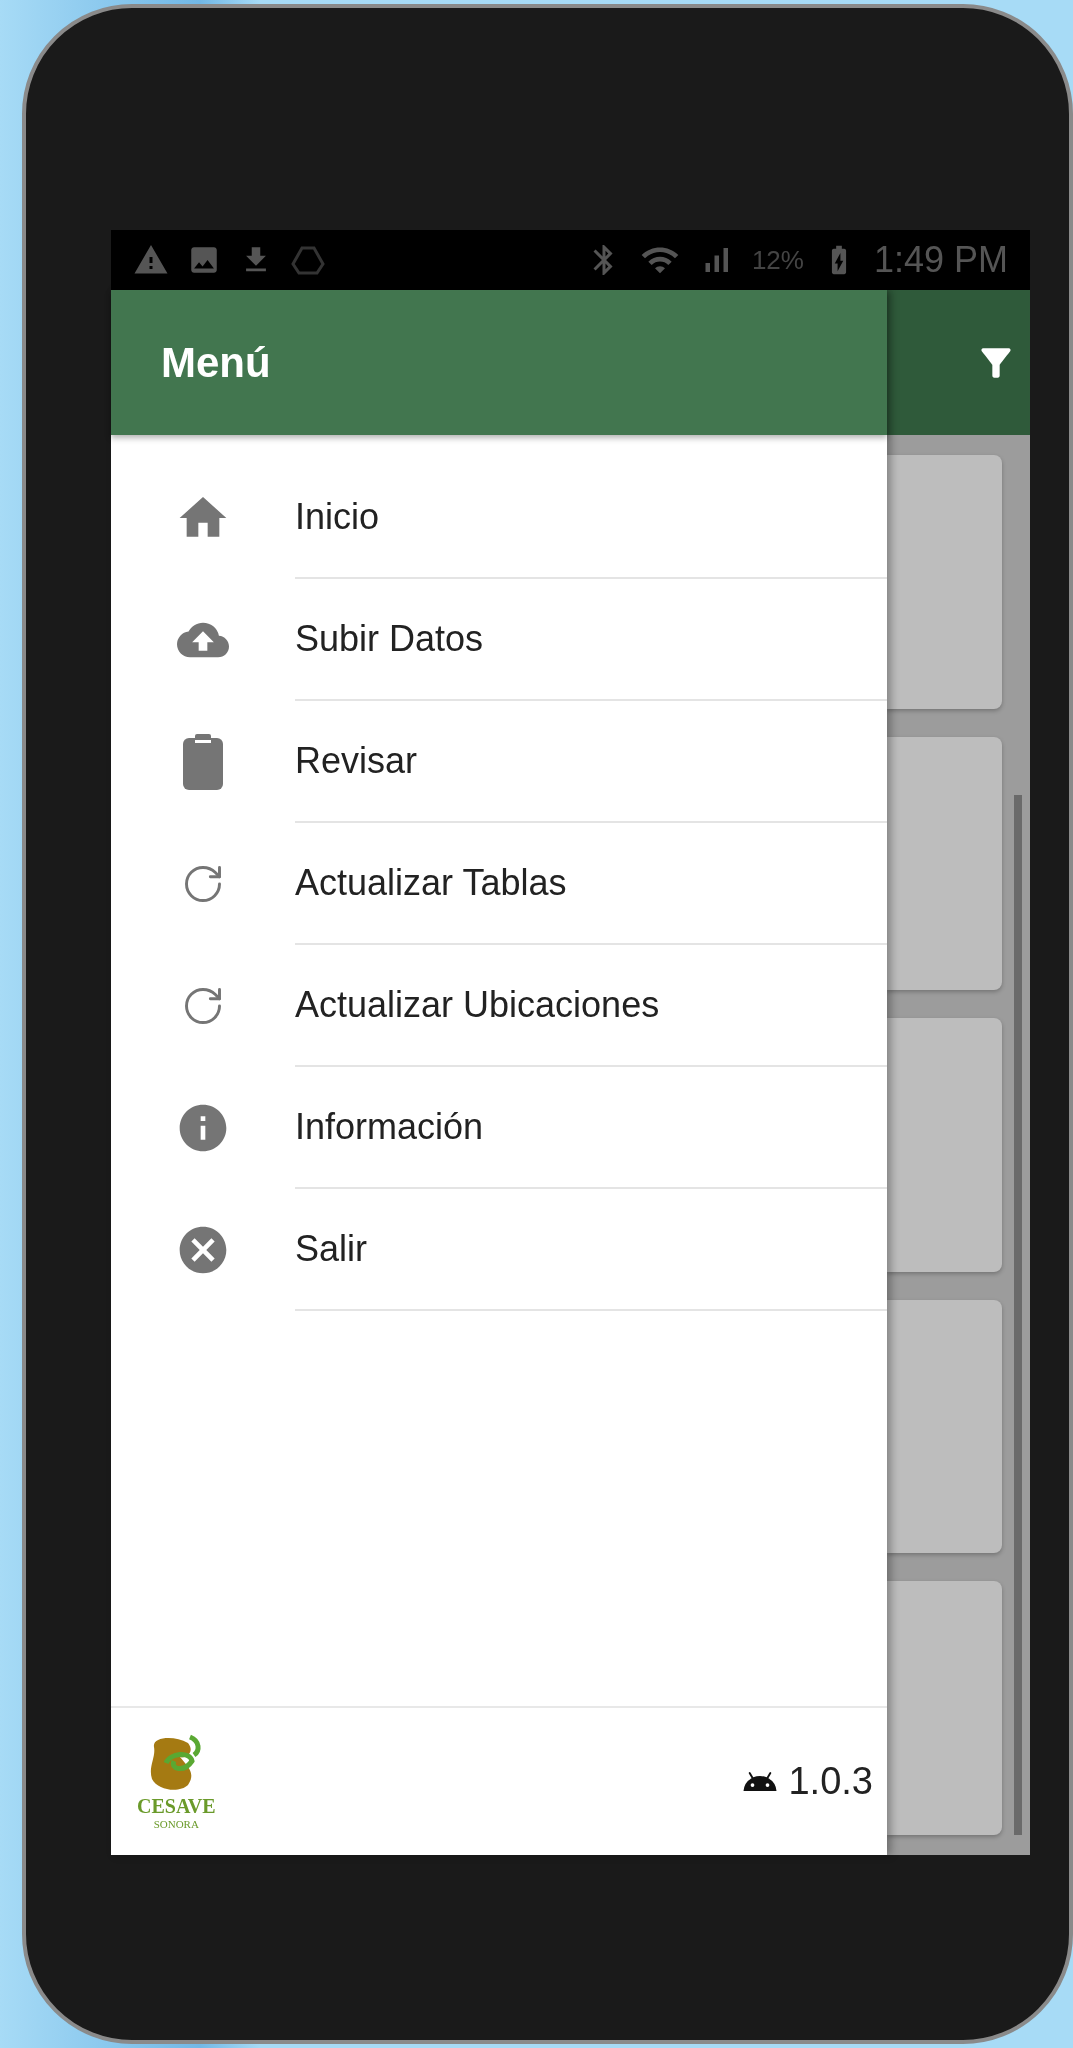  I want to click on version-text: 1.0.3, so click(830, 1781).